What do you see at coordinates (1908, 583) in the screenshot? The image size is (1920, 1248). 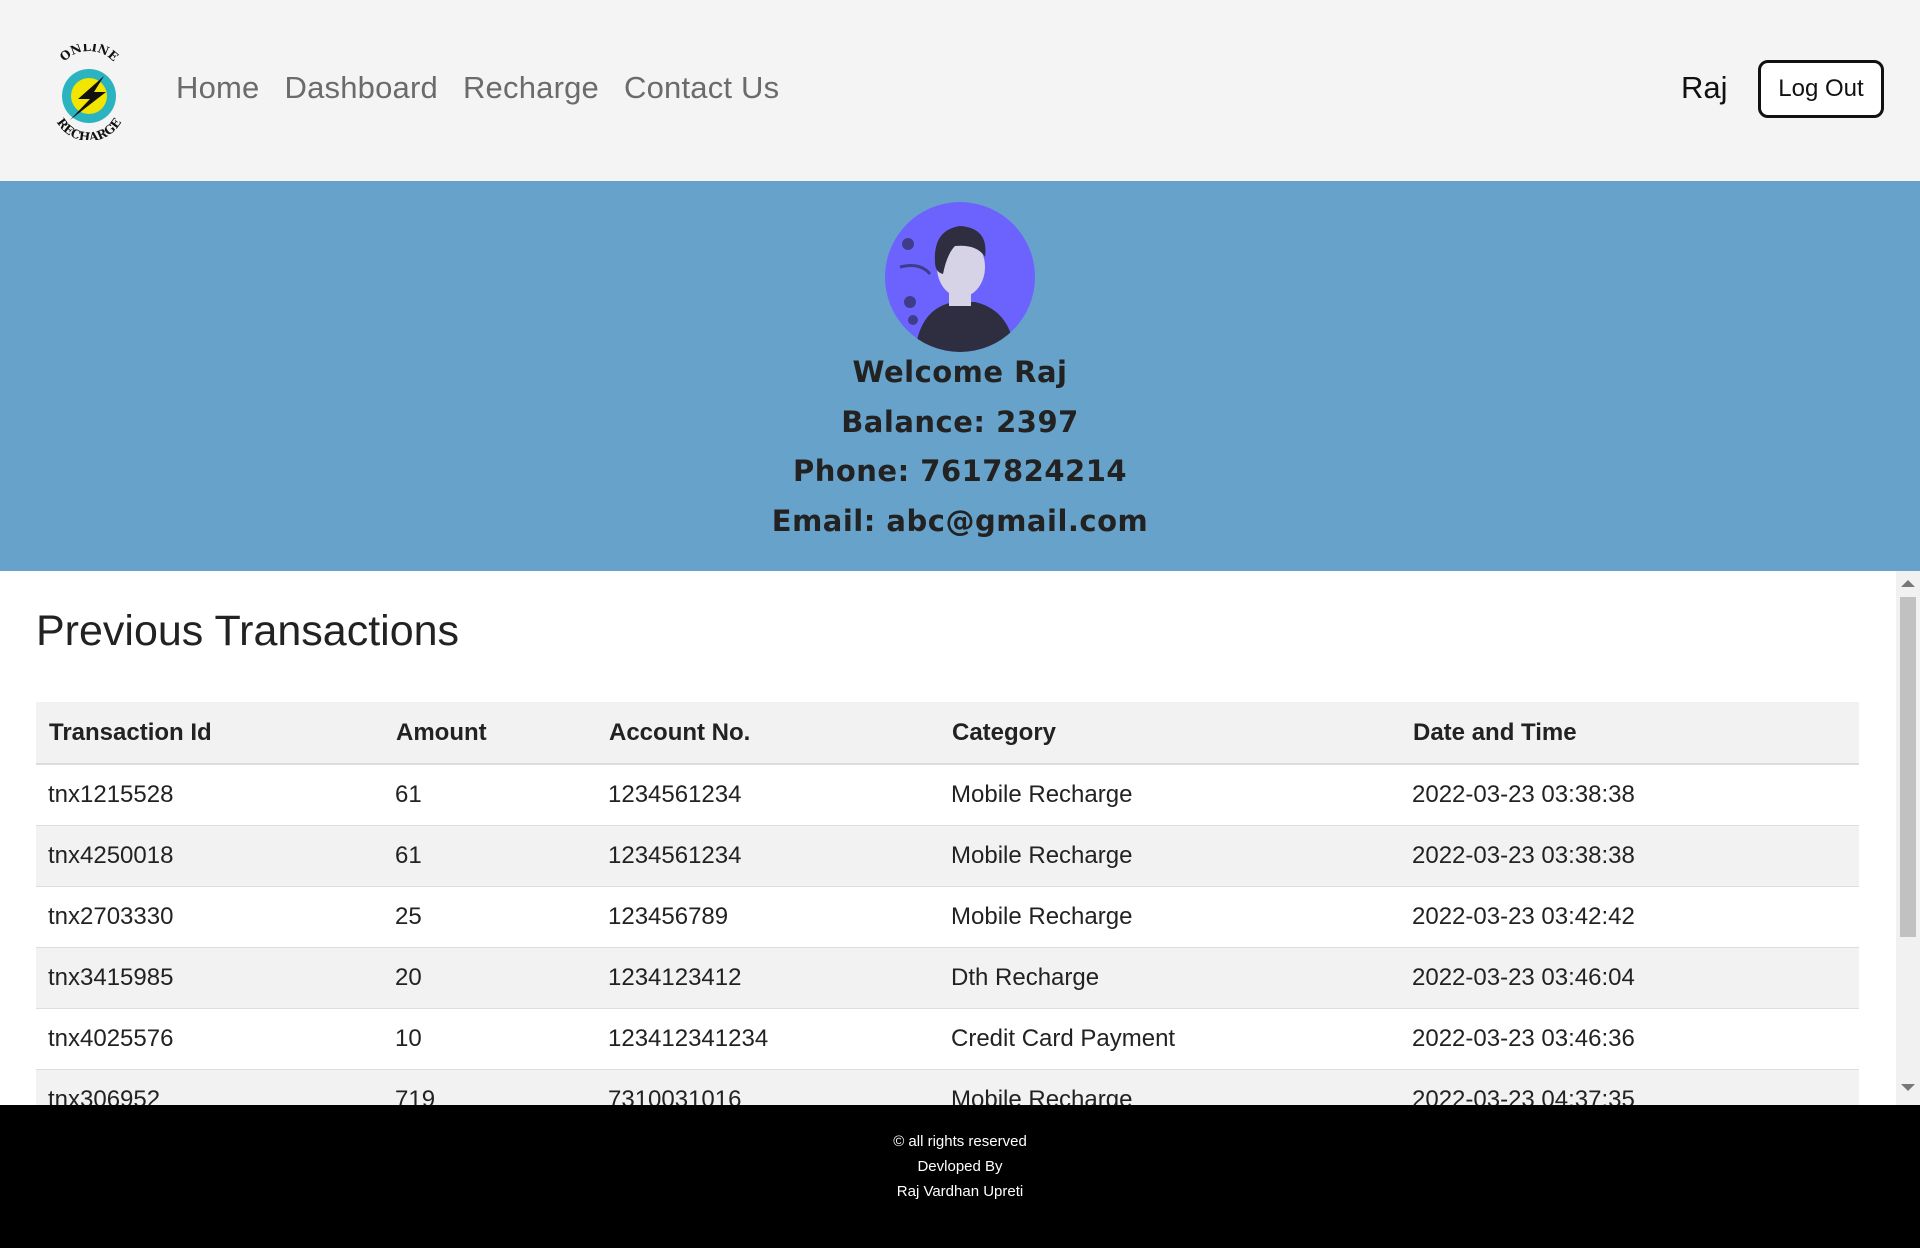 I see `scroll-up-arrow-icon` at bounding box center [1908, 583].